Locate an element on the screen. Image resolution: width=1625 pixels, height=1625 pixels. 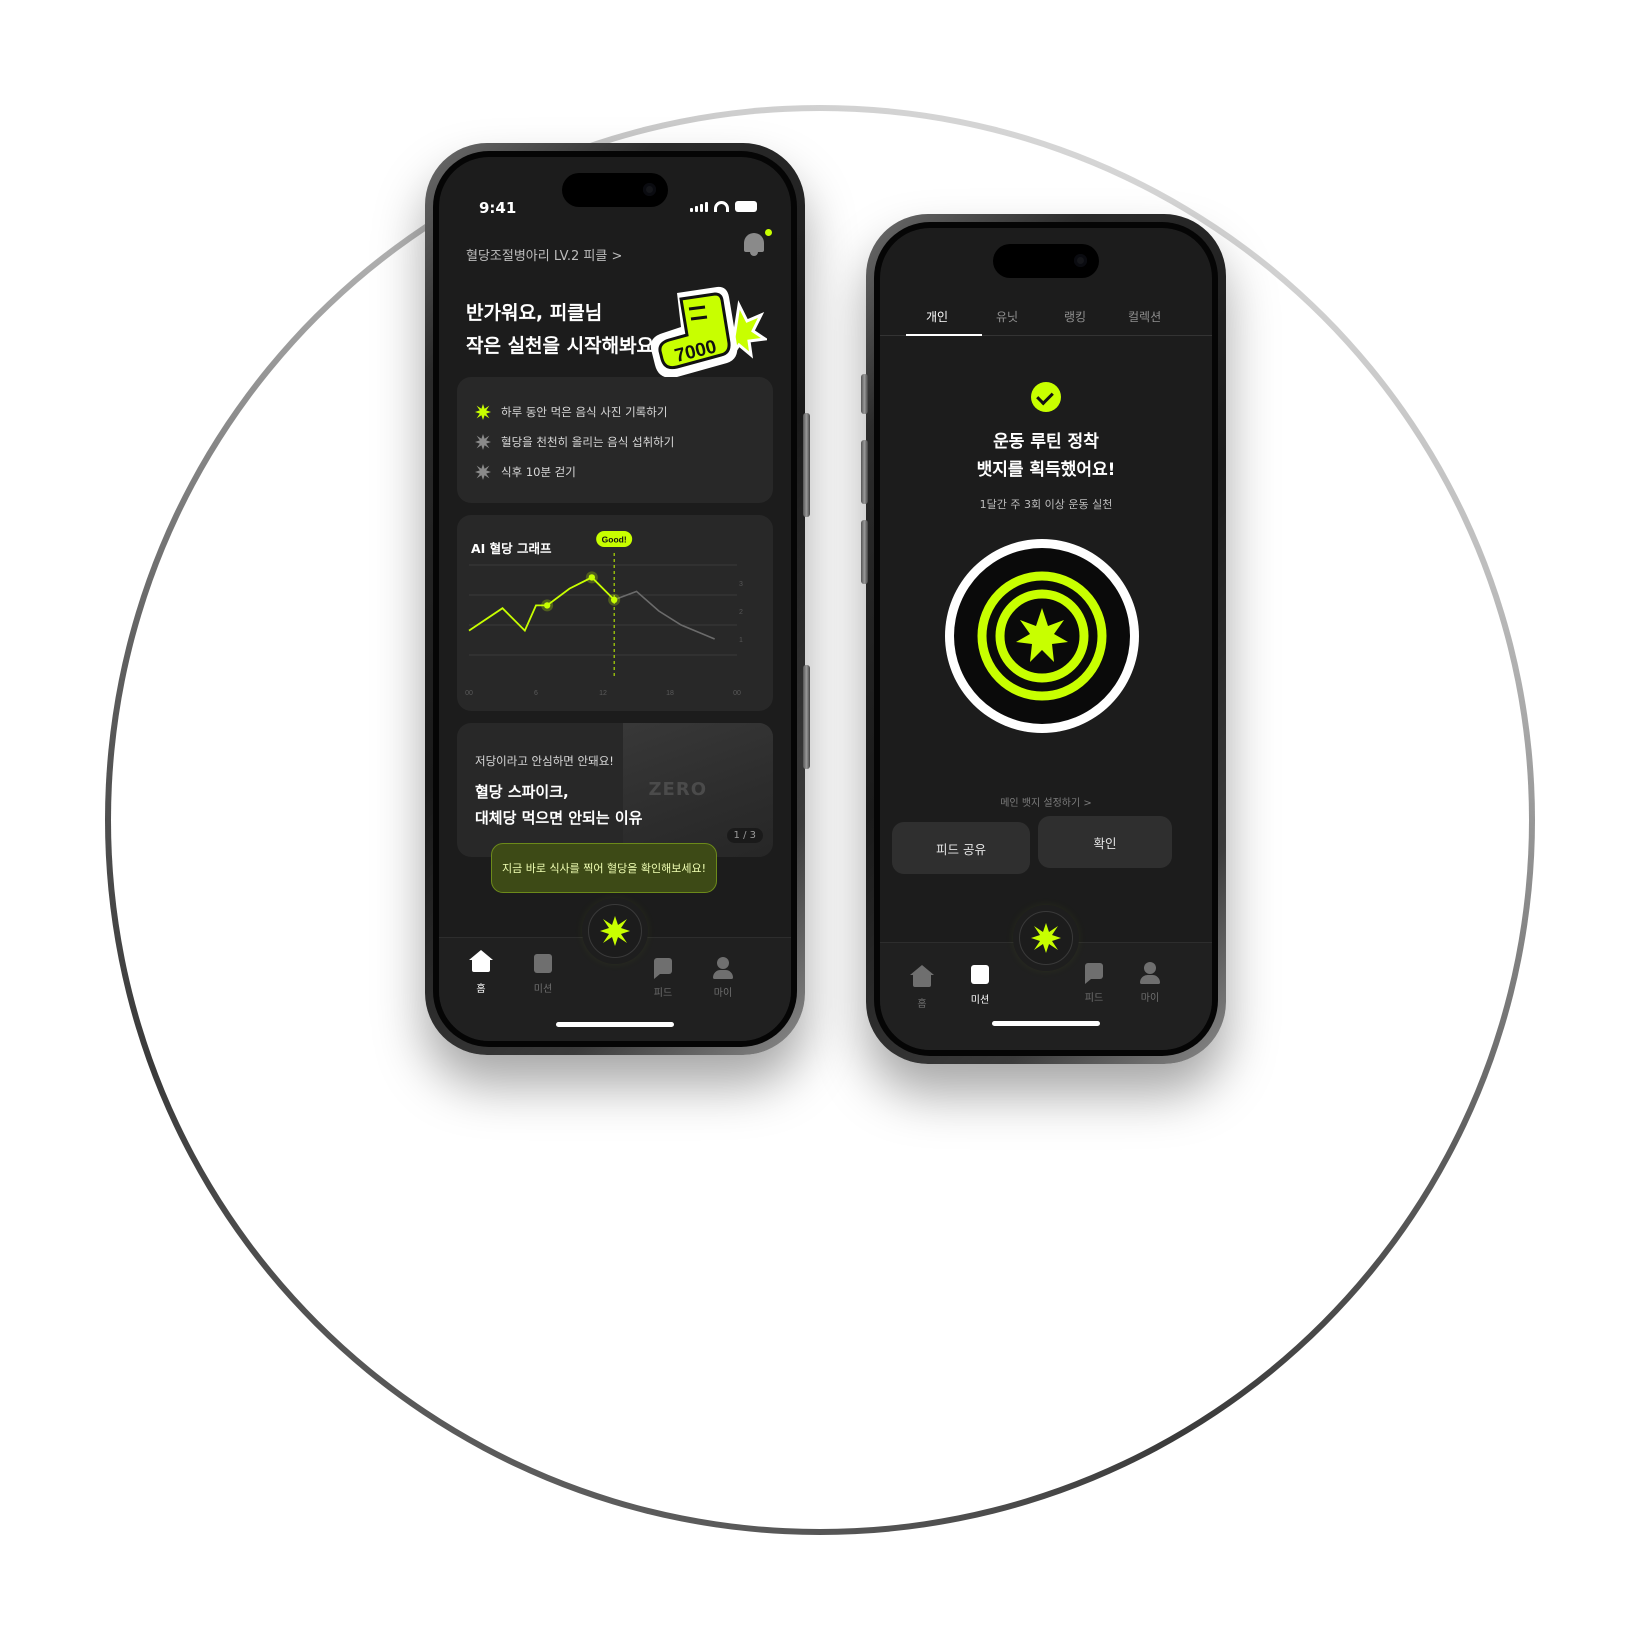
mission-label: 하루 동안 먹은 음식 사진 기록하기 is located at coordinates (584, 412).